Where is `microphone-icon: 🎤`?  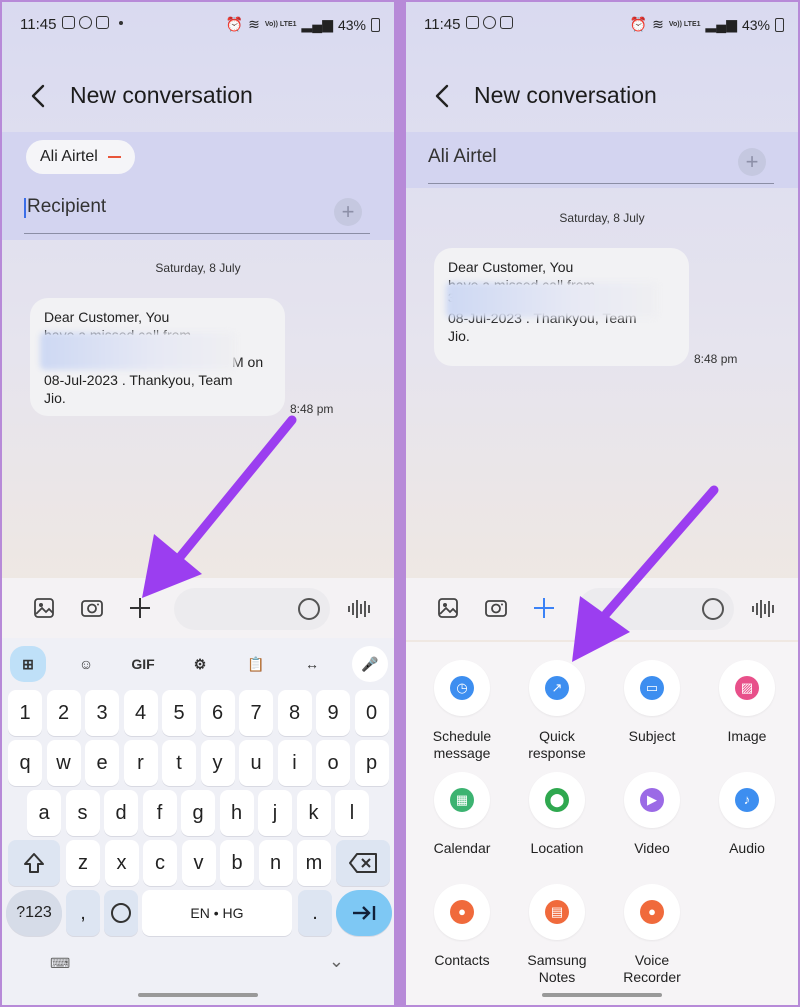 microphone-icon: 🎤 is located at coordinates (370, 664).